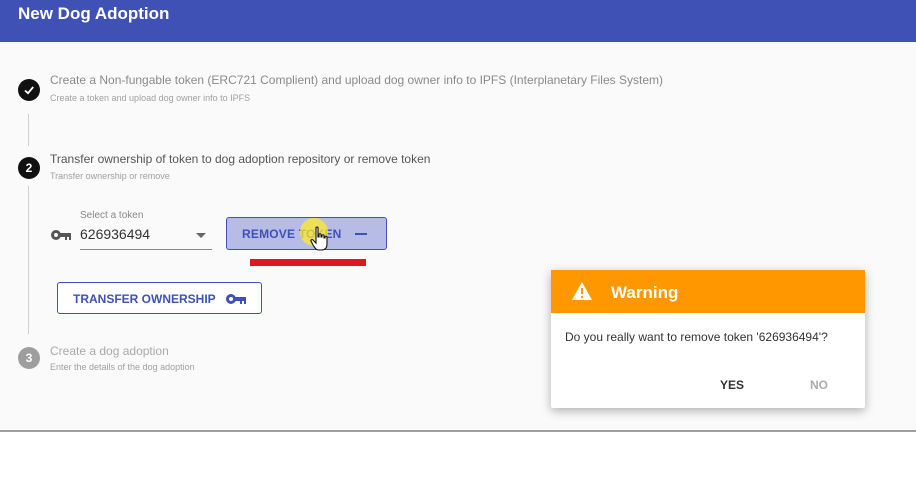  Describe the element at coordinates (708, 291) in the screenshot. I see `dialog-header: Warning` at that location.